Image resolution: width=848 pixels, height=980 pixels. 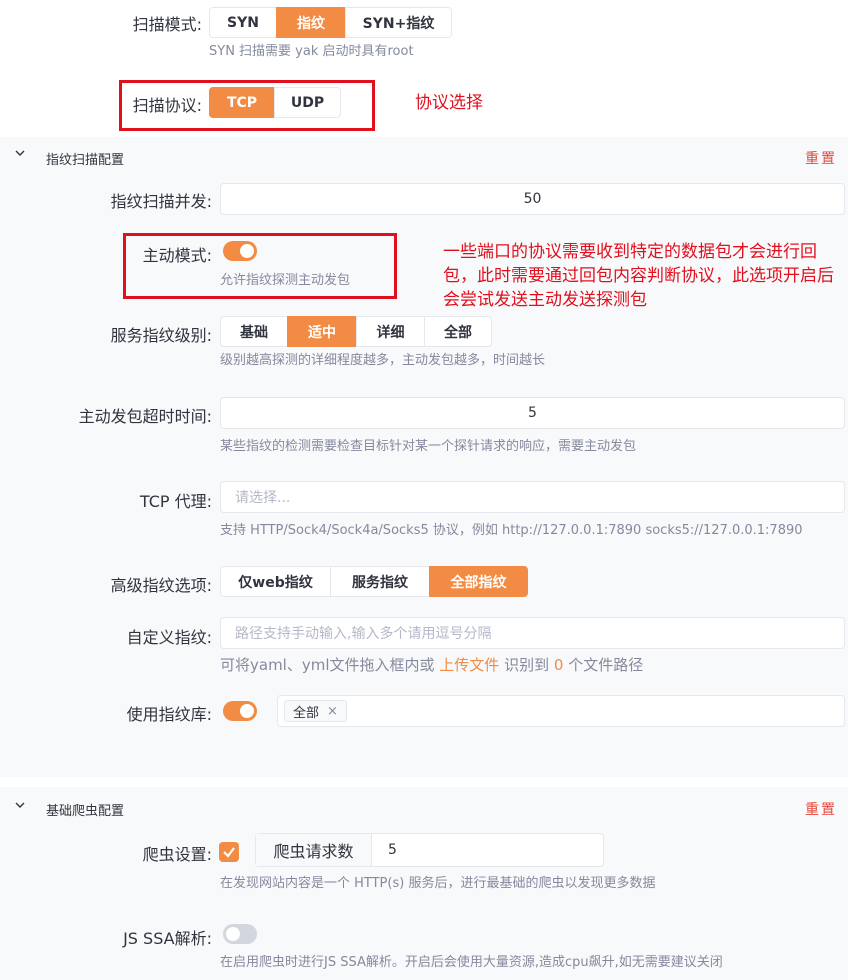 What do you see at coordinates (169, 637) in the screenshot?
I see `custom-fingerprint-label: 自定义指纹:` at bounding box center [169, 637].